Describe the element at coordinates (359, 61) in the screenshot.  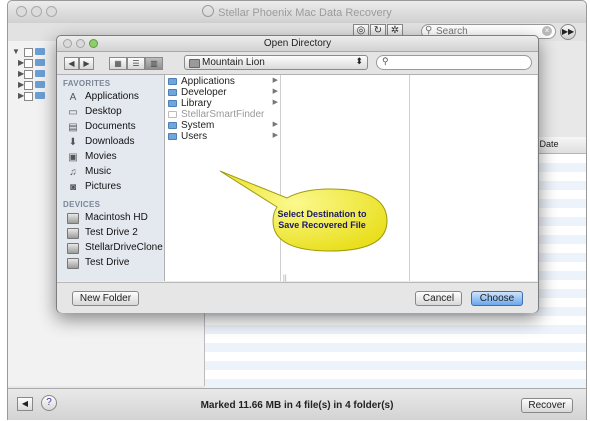
I see `popup-arrows-icon: ⬍` at that location.